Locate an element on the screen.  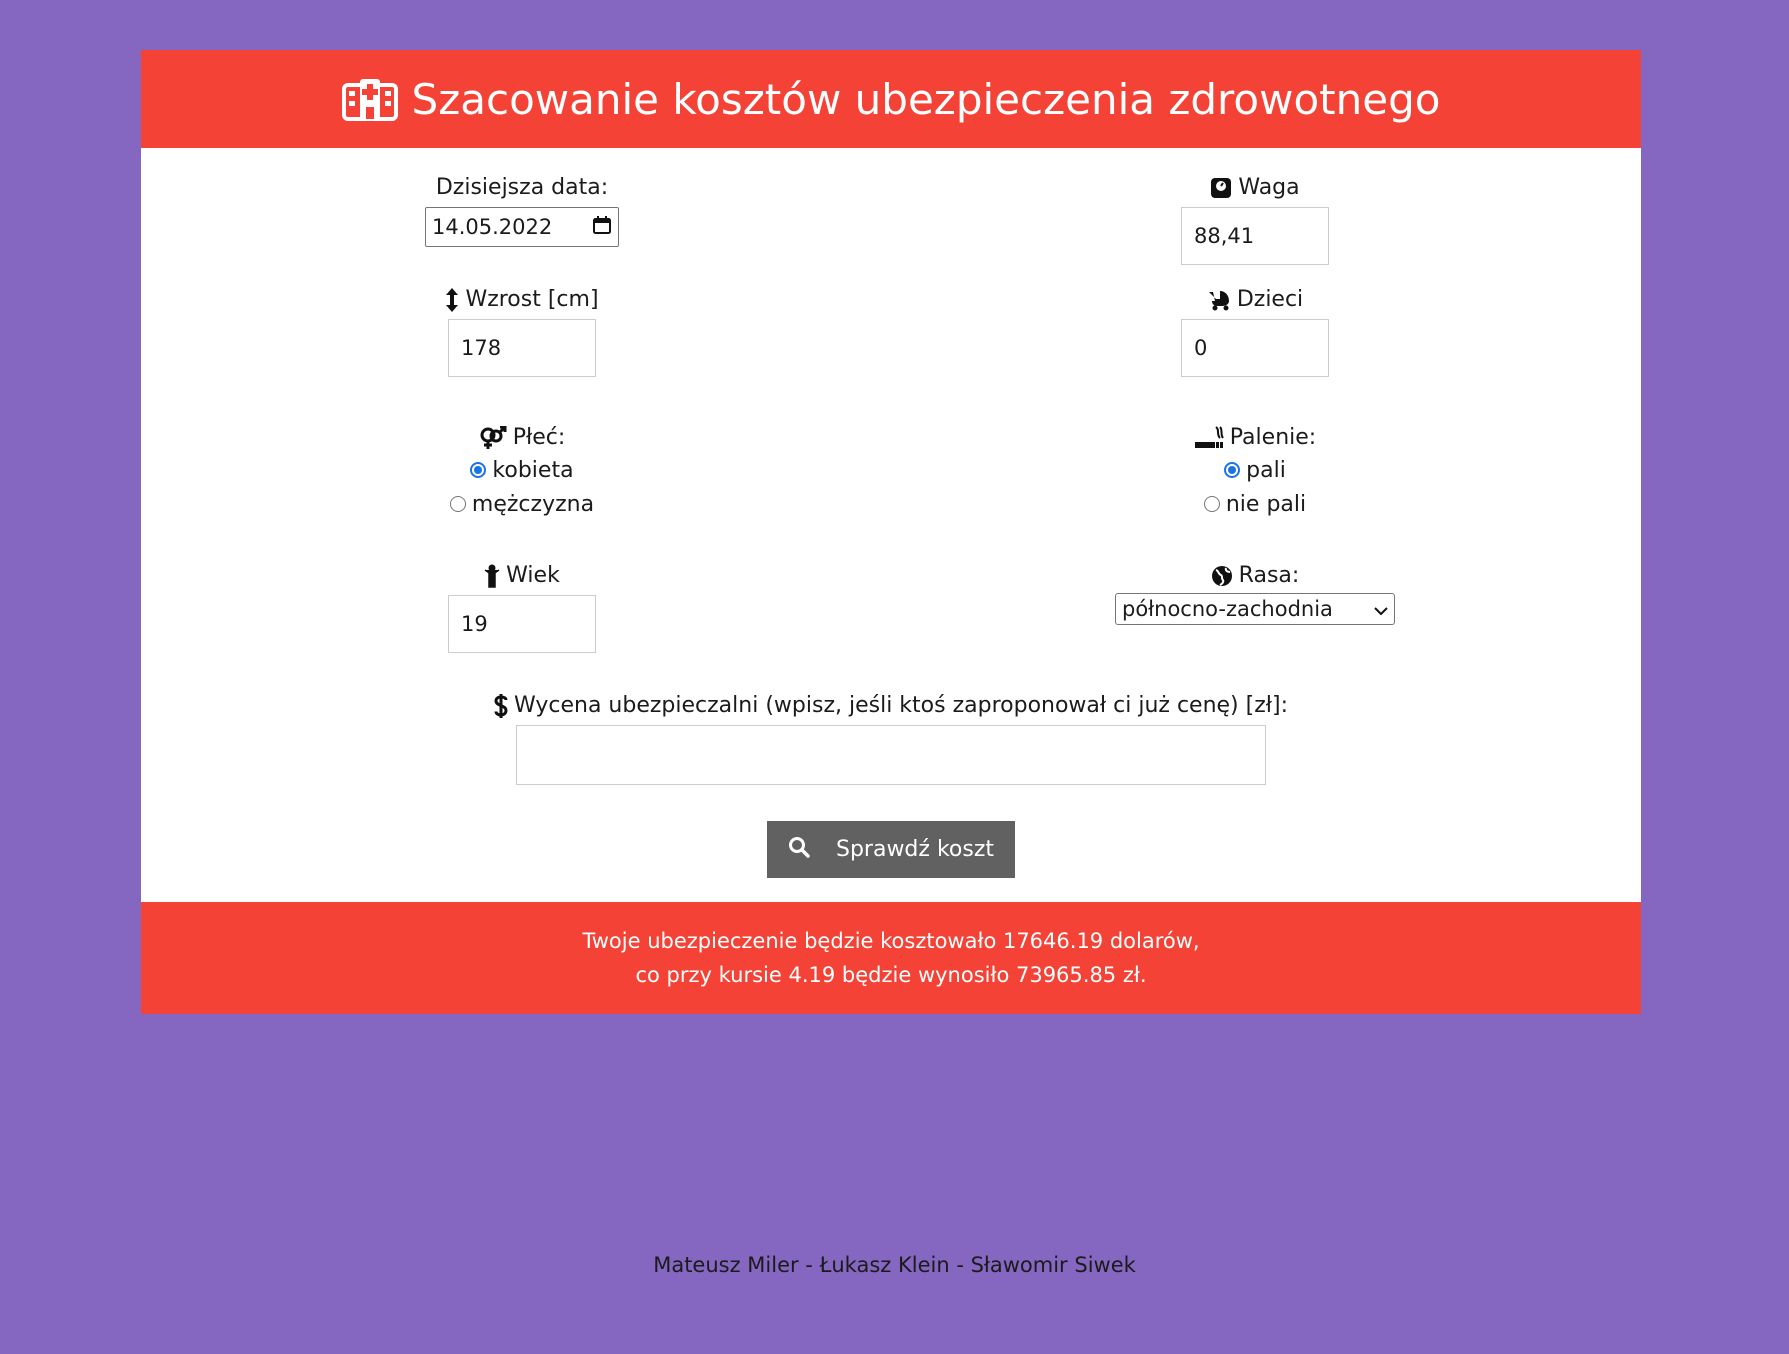
dollar-icon is located at coordinates (501, 706).